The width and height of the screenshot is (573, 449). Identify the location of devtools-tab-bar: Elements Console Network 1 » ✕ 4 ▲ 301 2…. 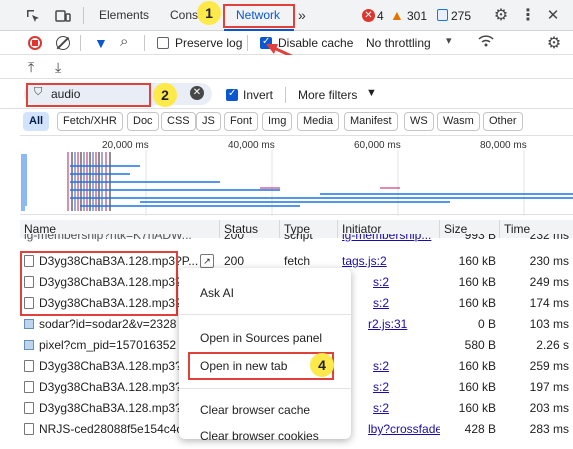
(286, 15).